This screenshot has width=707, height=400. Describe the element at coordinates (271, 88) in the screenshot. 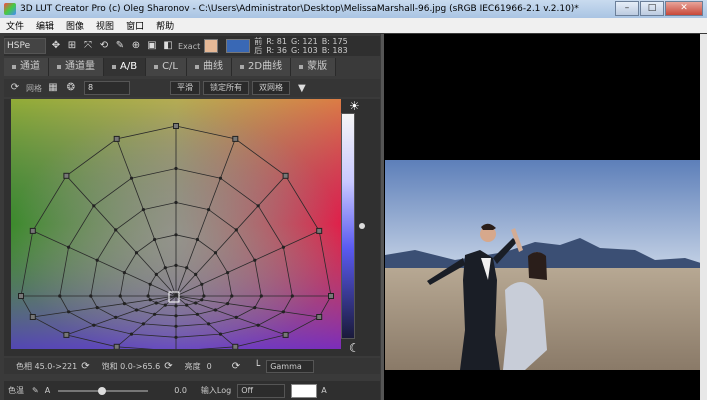

I see `double-grid-button: 双网格` at that location.